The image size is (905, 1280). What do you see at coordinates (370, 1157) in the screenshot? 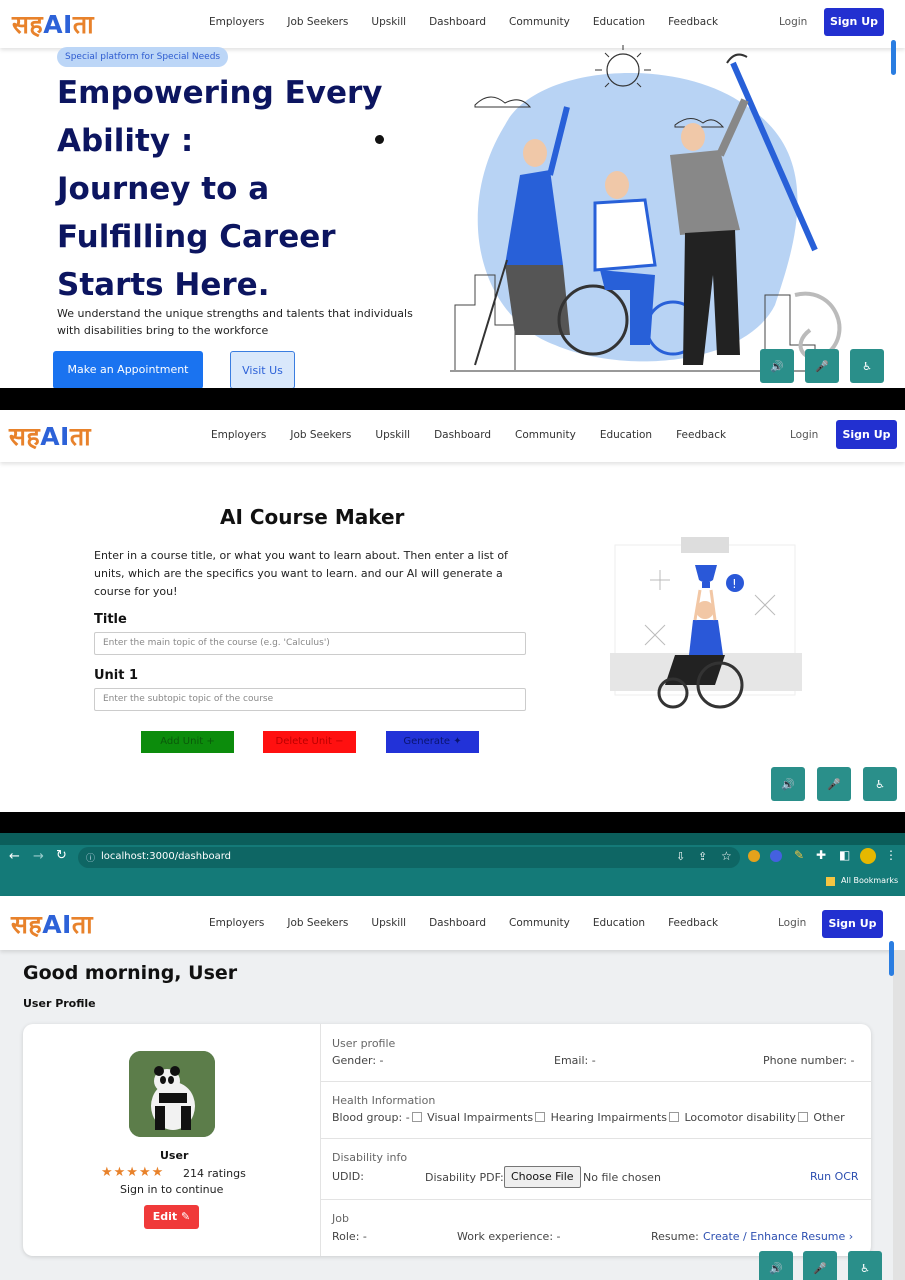
I see `section-title-disability: Disability info` at bounding box center [370, 1157].